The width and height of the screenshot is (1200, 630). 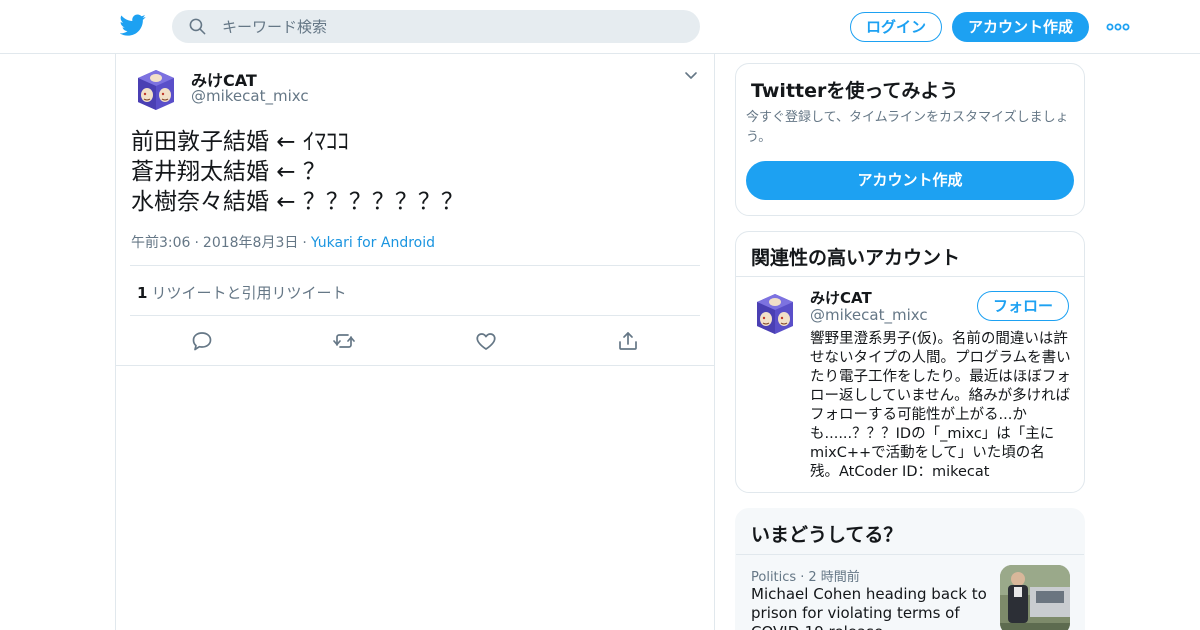 What do you see at coordinates (1118, 27) in the screenshot?
I see `more-dots-icon` at bounding box center [1118, 27].